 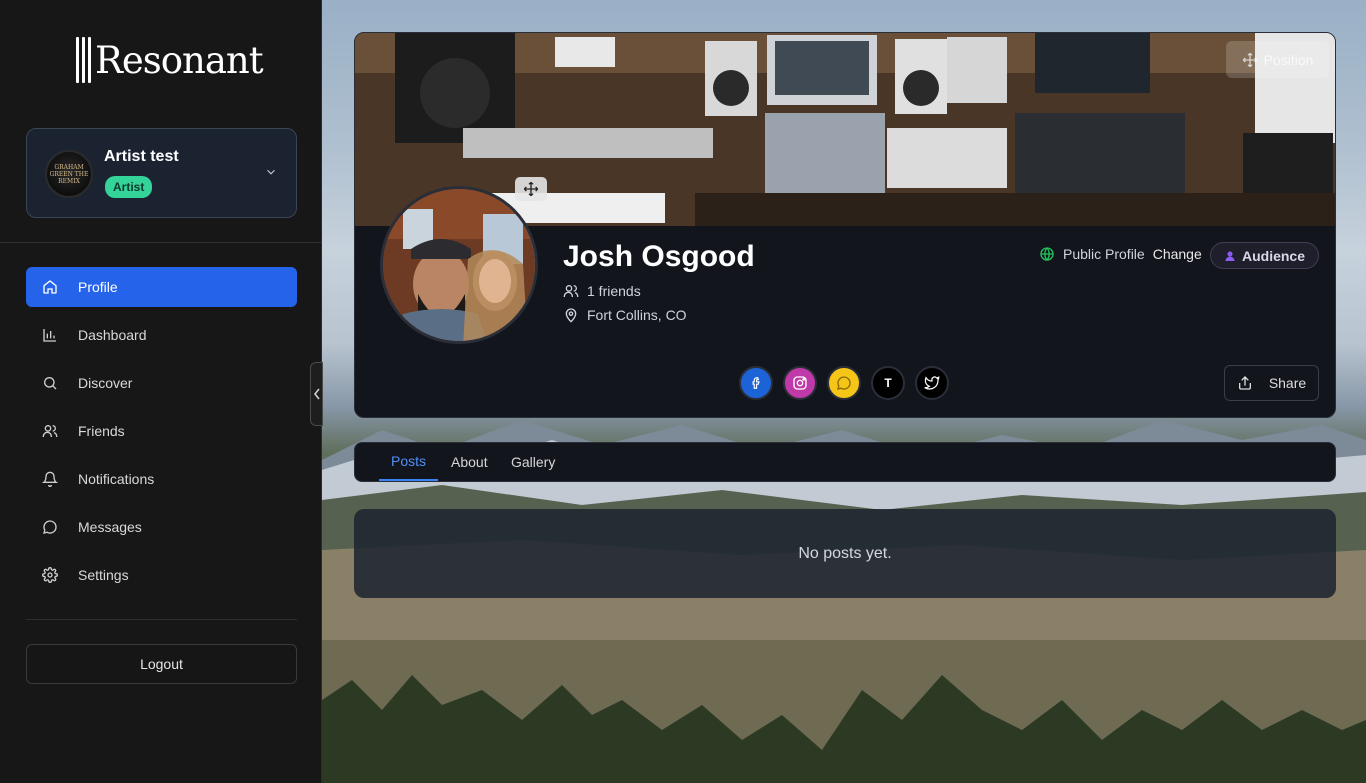 I want to click on audience-button: Audience, so click(x=1264, y=255).